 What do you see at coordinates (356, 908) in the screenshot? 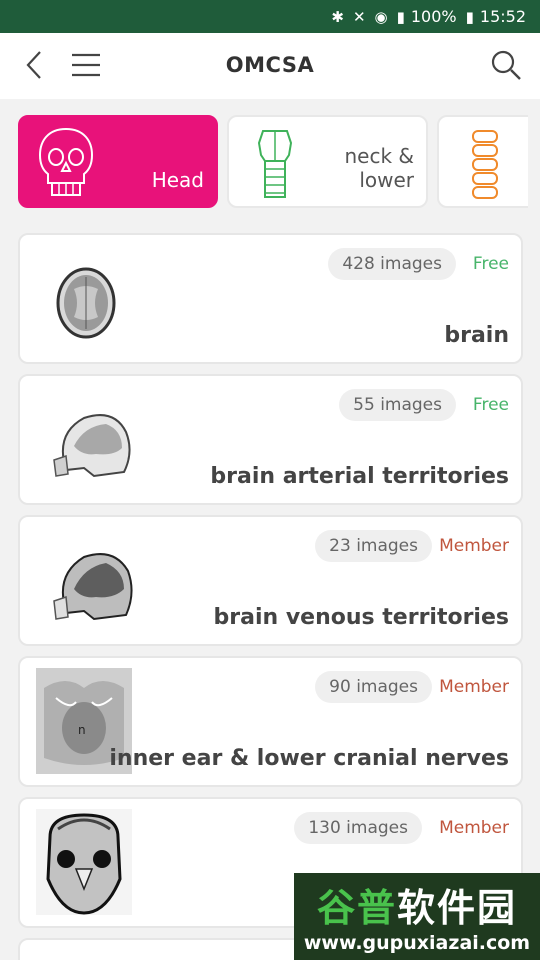
I see `watermark-brand: 谷普` at bounding box center [356, 908].